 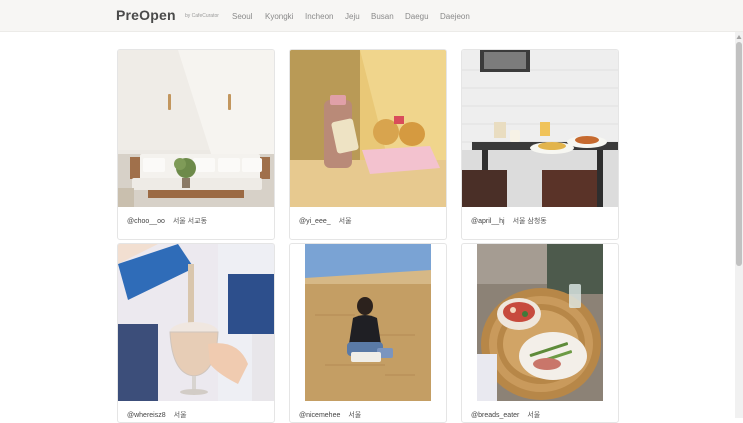 I want to click on card-username: @april__hj, so click(x=488, y=221).